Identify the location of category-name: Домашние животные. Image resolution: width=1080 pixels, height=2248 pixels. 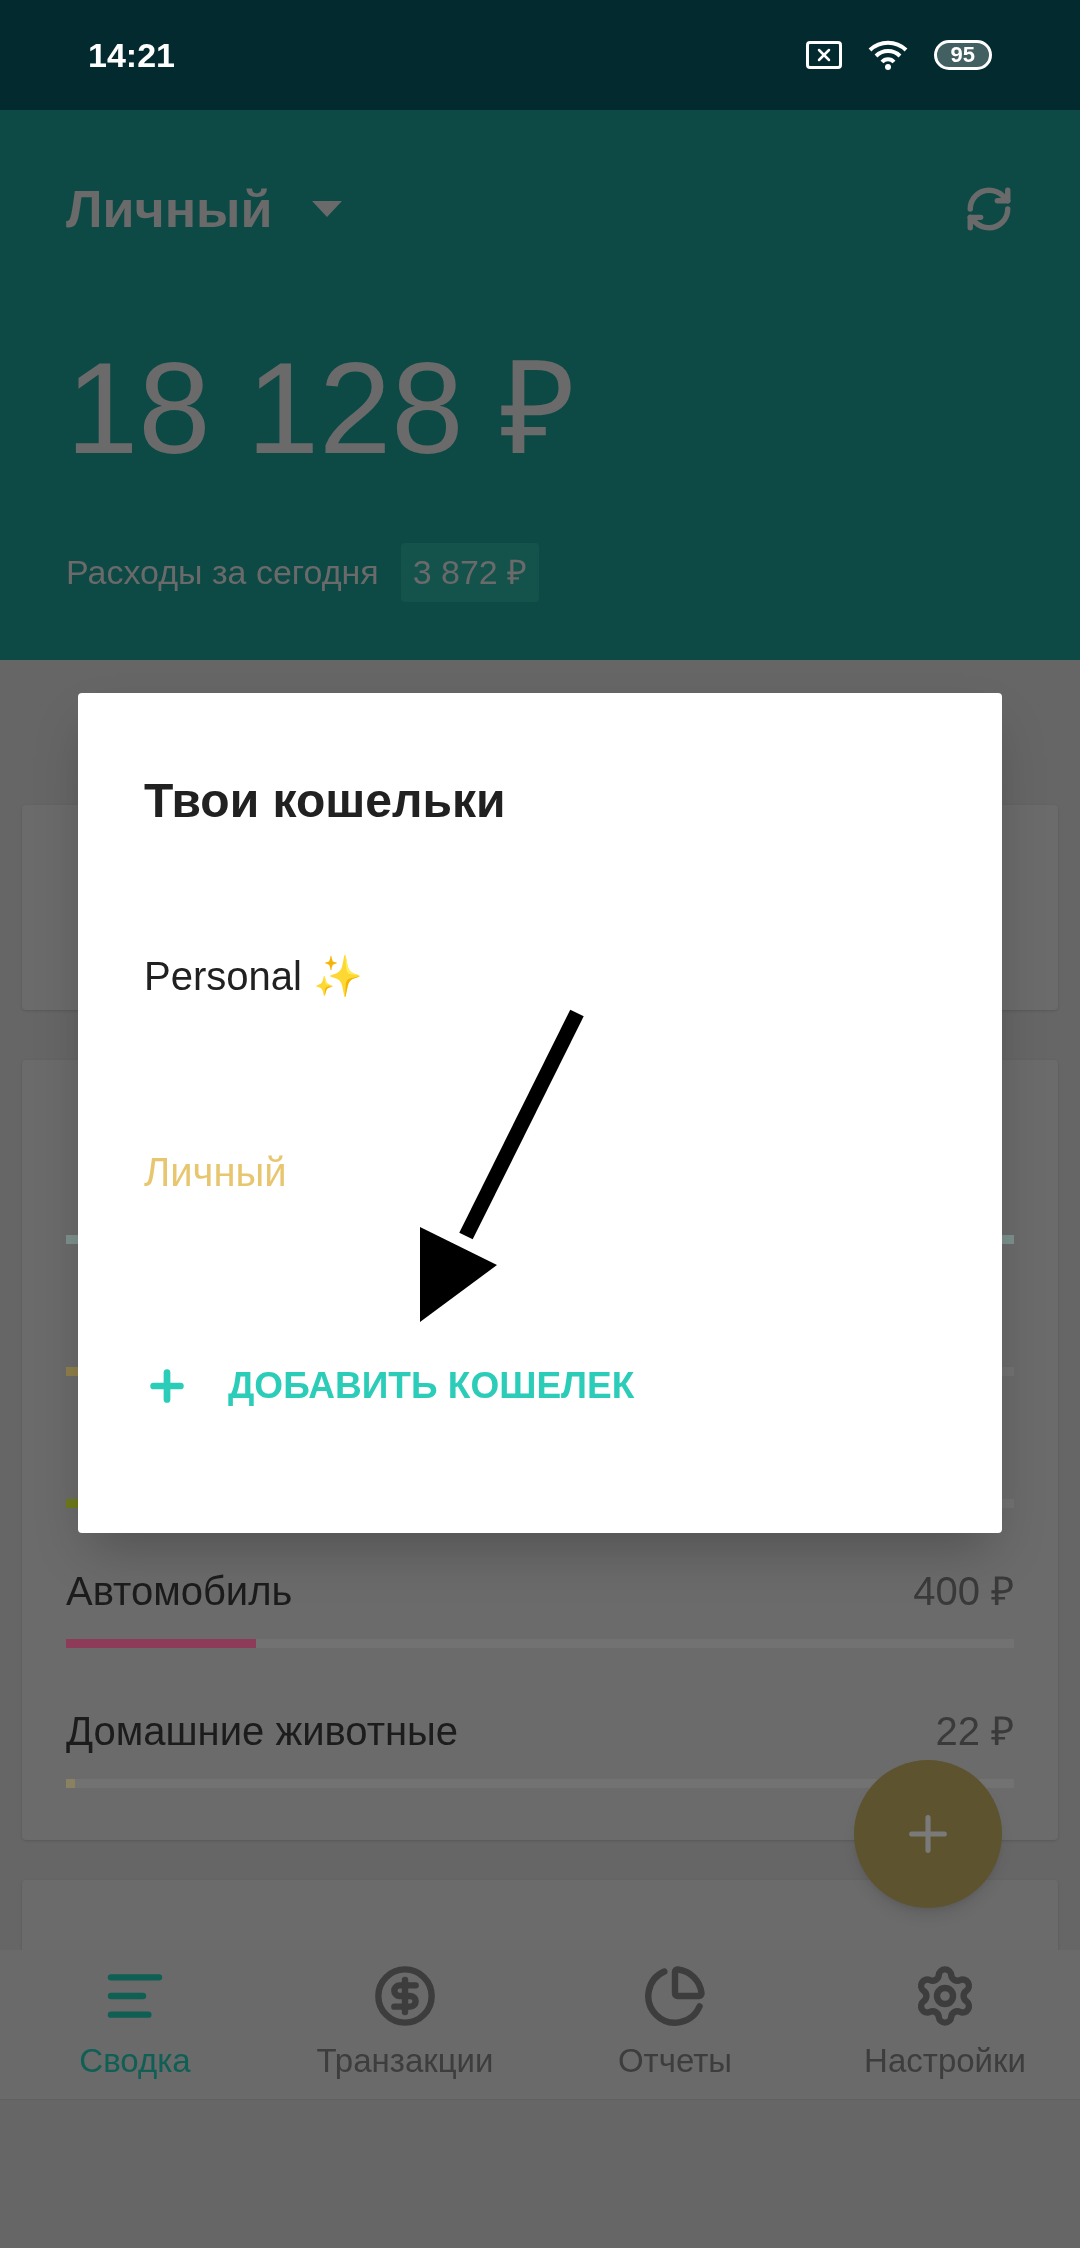
(262, 1731).